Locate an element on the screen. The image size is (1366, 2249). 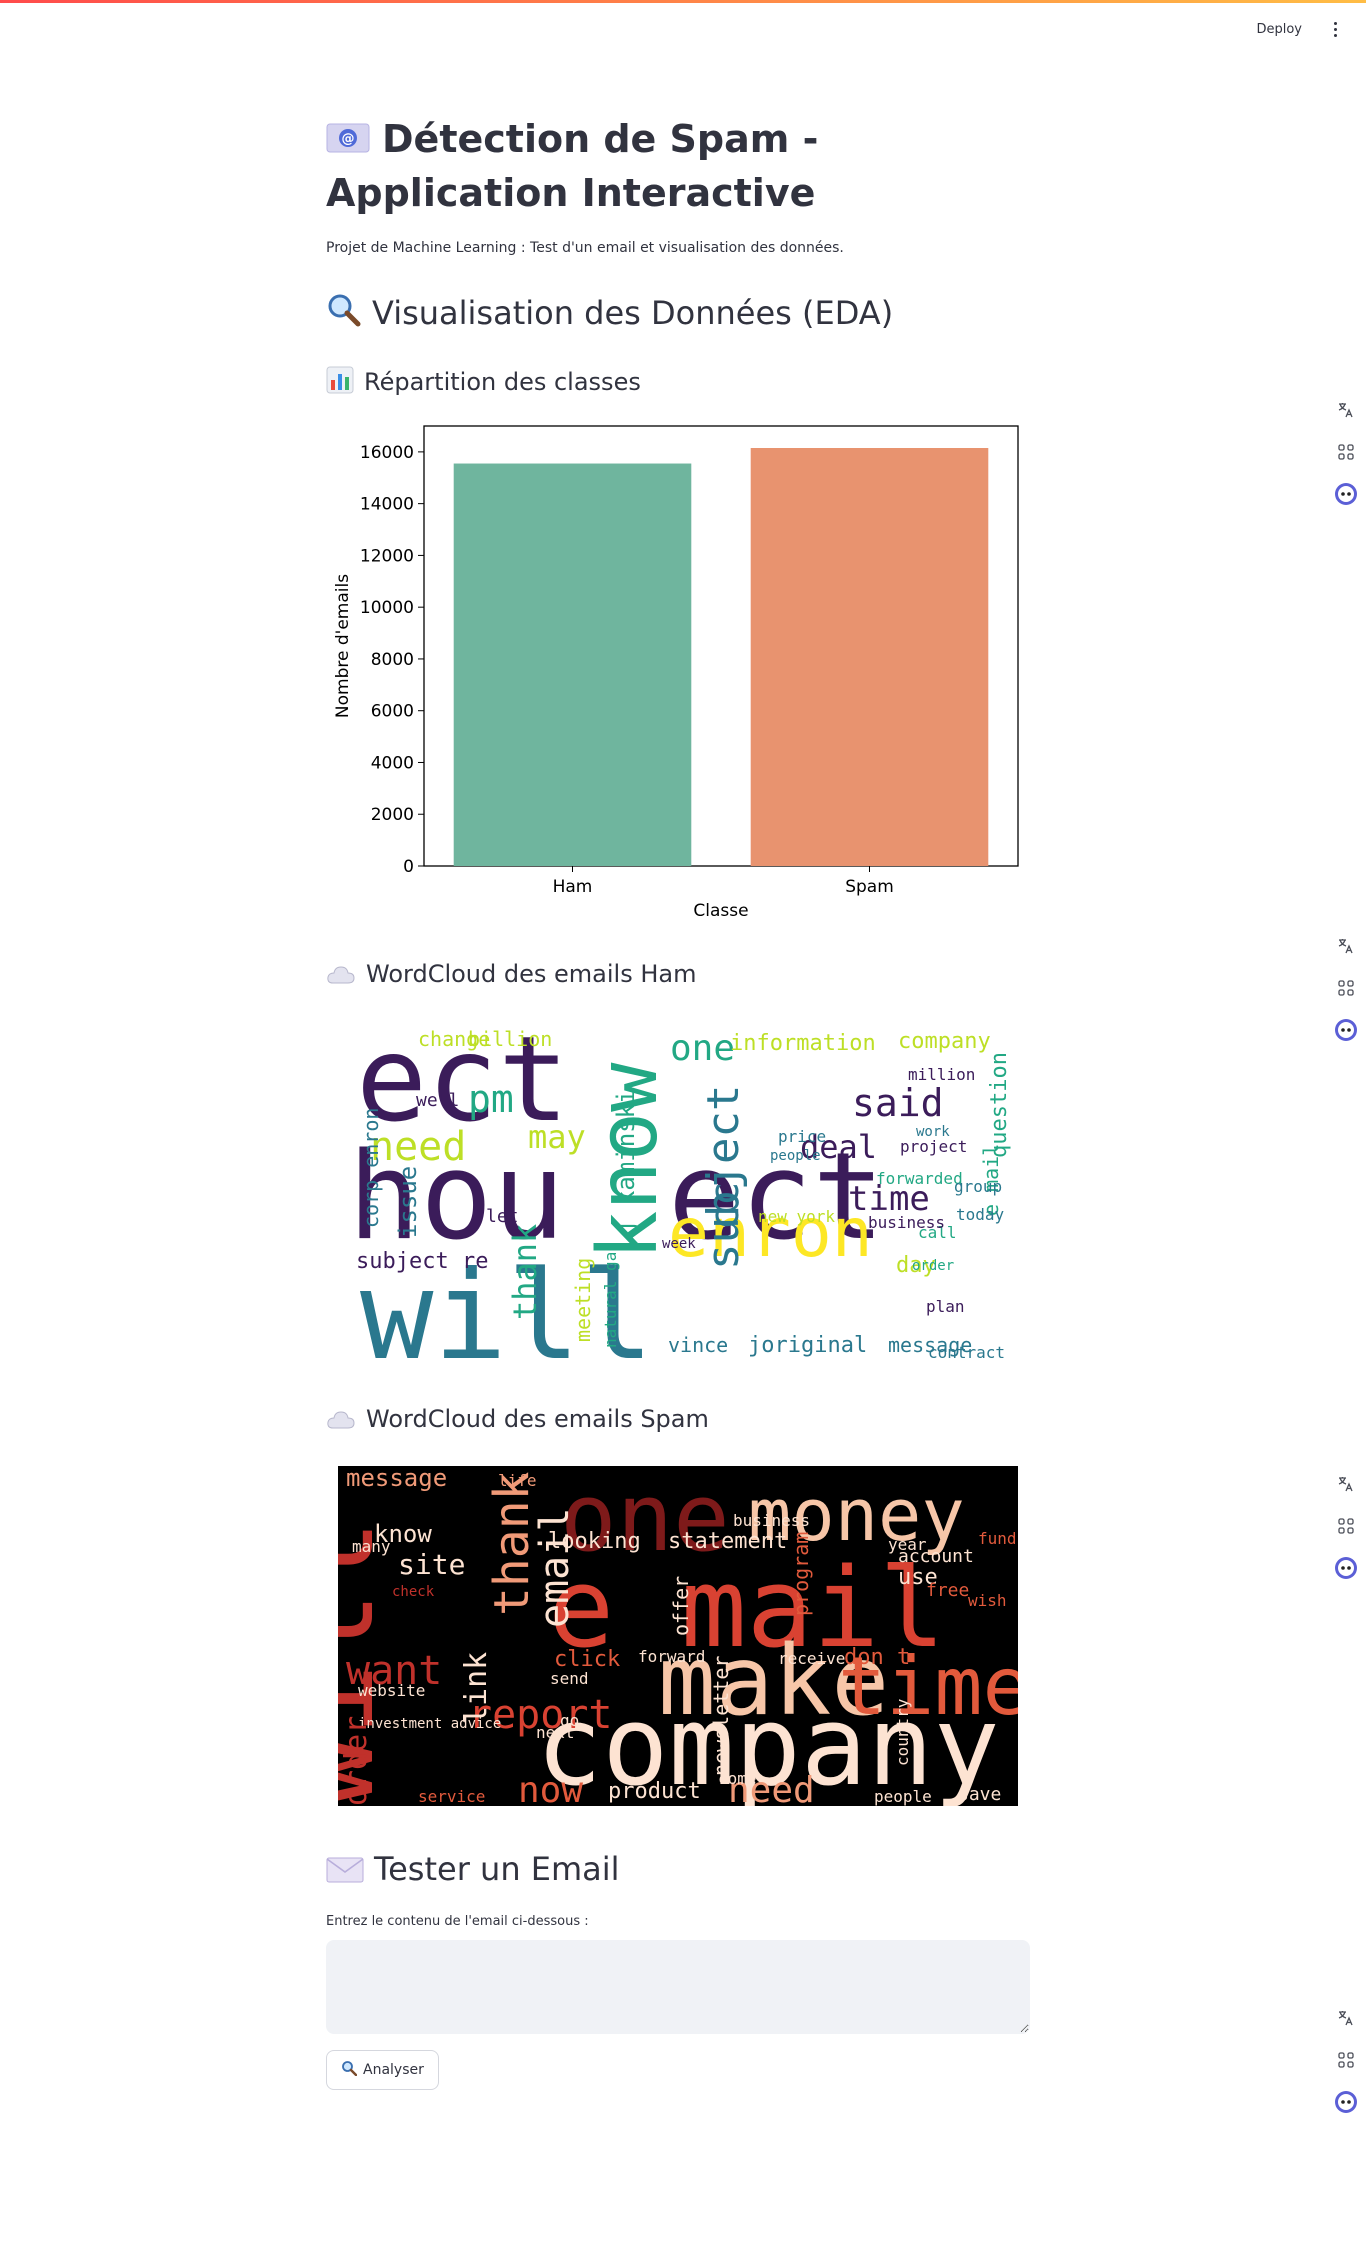
wordcloud-word: receive is located at coordinates (811, 1658).